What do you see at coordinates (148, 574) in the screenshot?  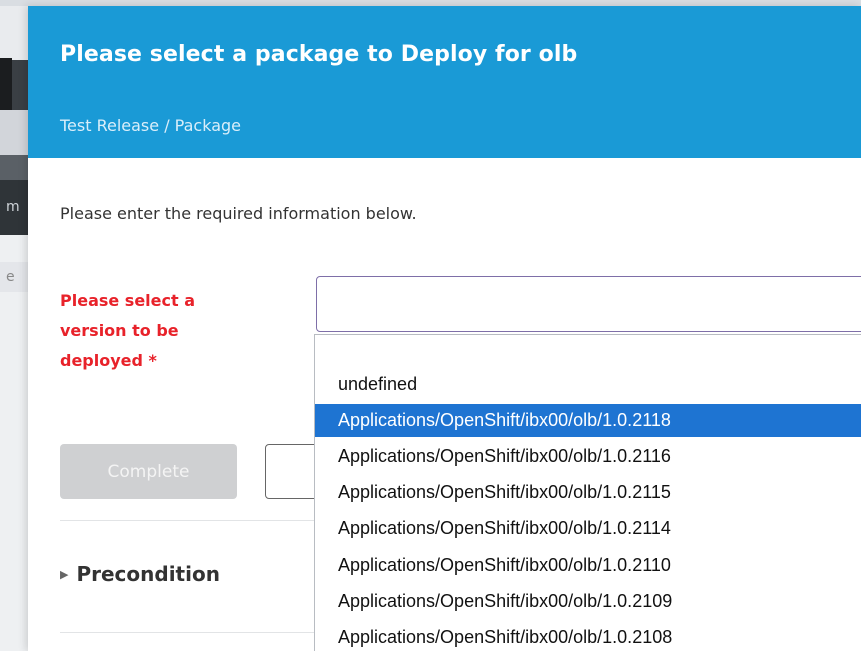 I see `precondition-label: Precondition` at bounding box center [148, 574].